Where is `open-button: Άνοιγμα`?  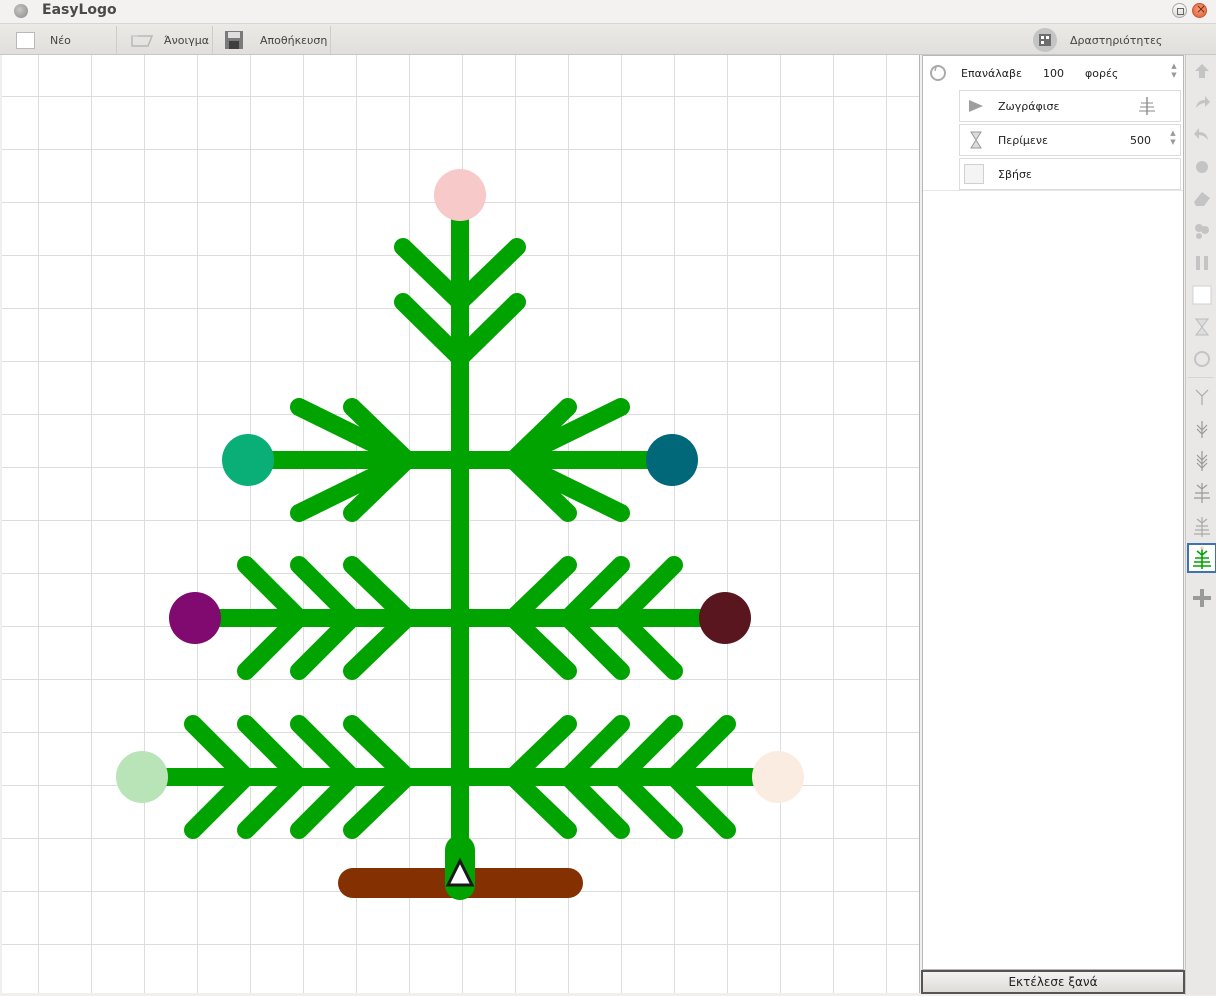
open-button: Άνοιγμα is located at coordinates (169, 40).